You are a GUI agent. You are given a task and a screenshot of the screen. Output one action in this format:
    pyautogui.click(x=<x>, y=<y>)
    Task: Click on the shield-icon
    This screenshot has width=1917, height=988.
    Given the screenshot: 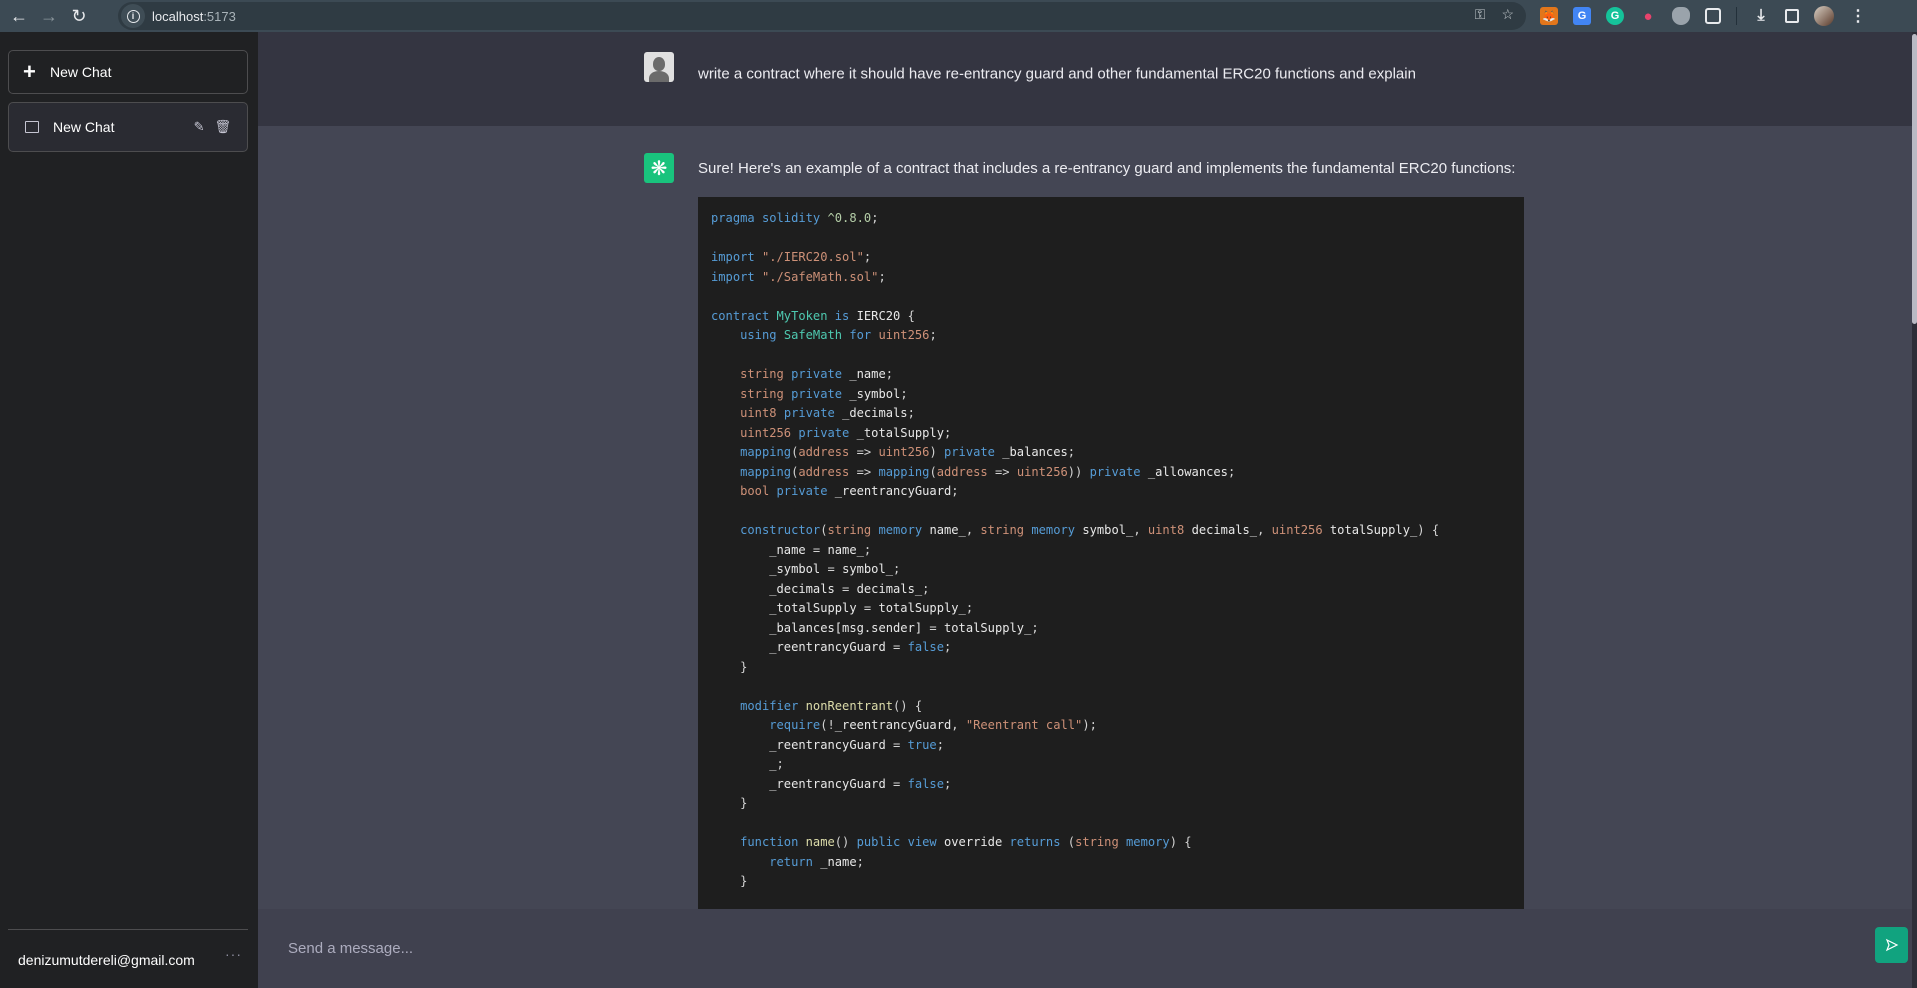 What is the action you would take?
    pyautogui.click(x=1681, y=16)
    